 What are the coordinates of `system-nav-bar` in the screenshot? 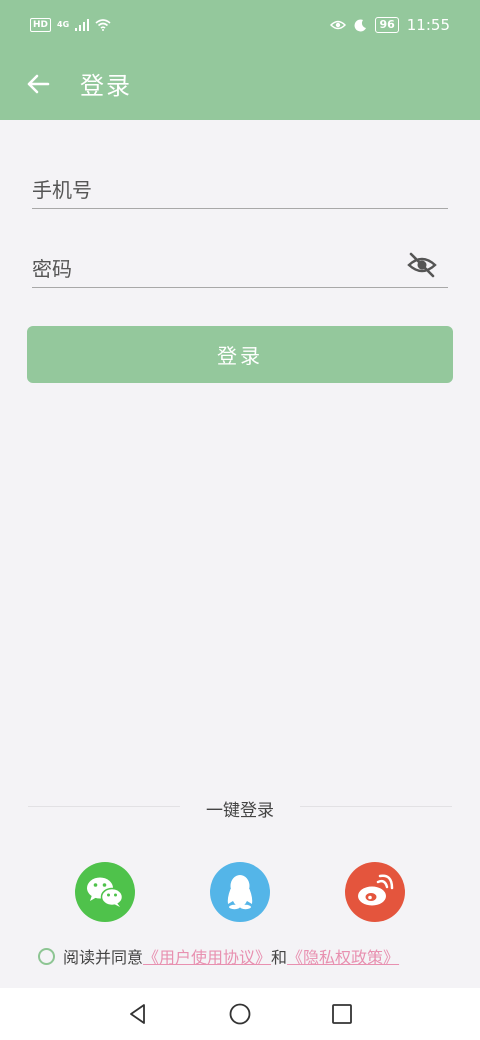 It's located at (240, 1014).